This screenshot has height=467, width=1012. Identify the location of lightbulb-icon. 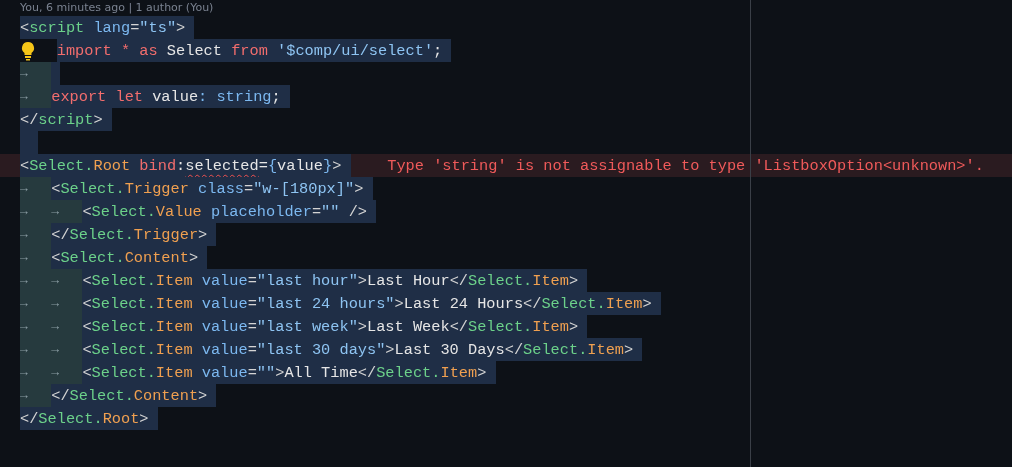
(28, 50).